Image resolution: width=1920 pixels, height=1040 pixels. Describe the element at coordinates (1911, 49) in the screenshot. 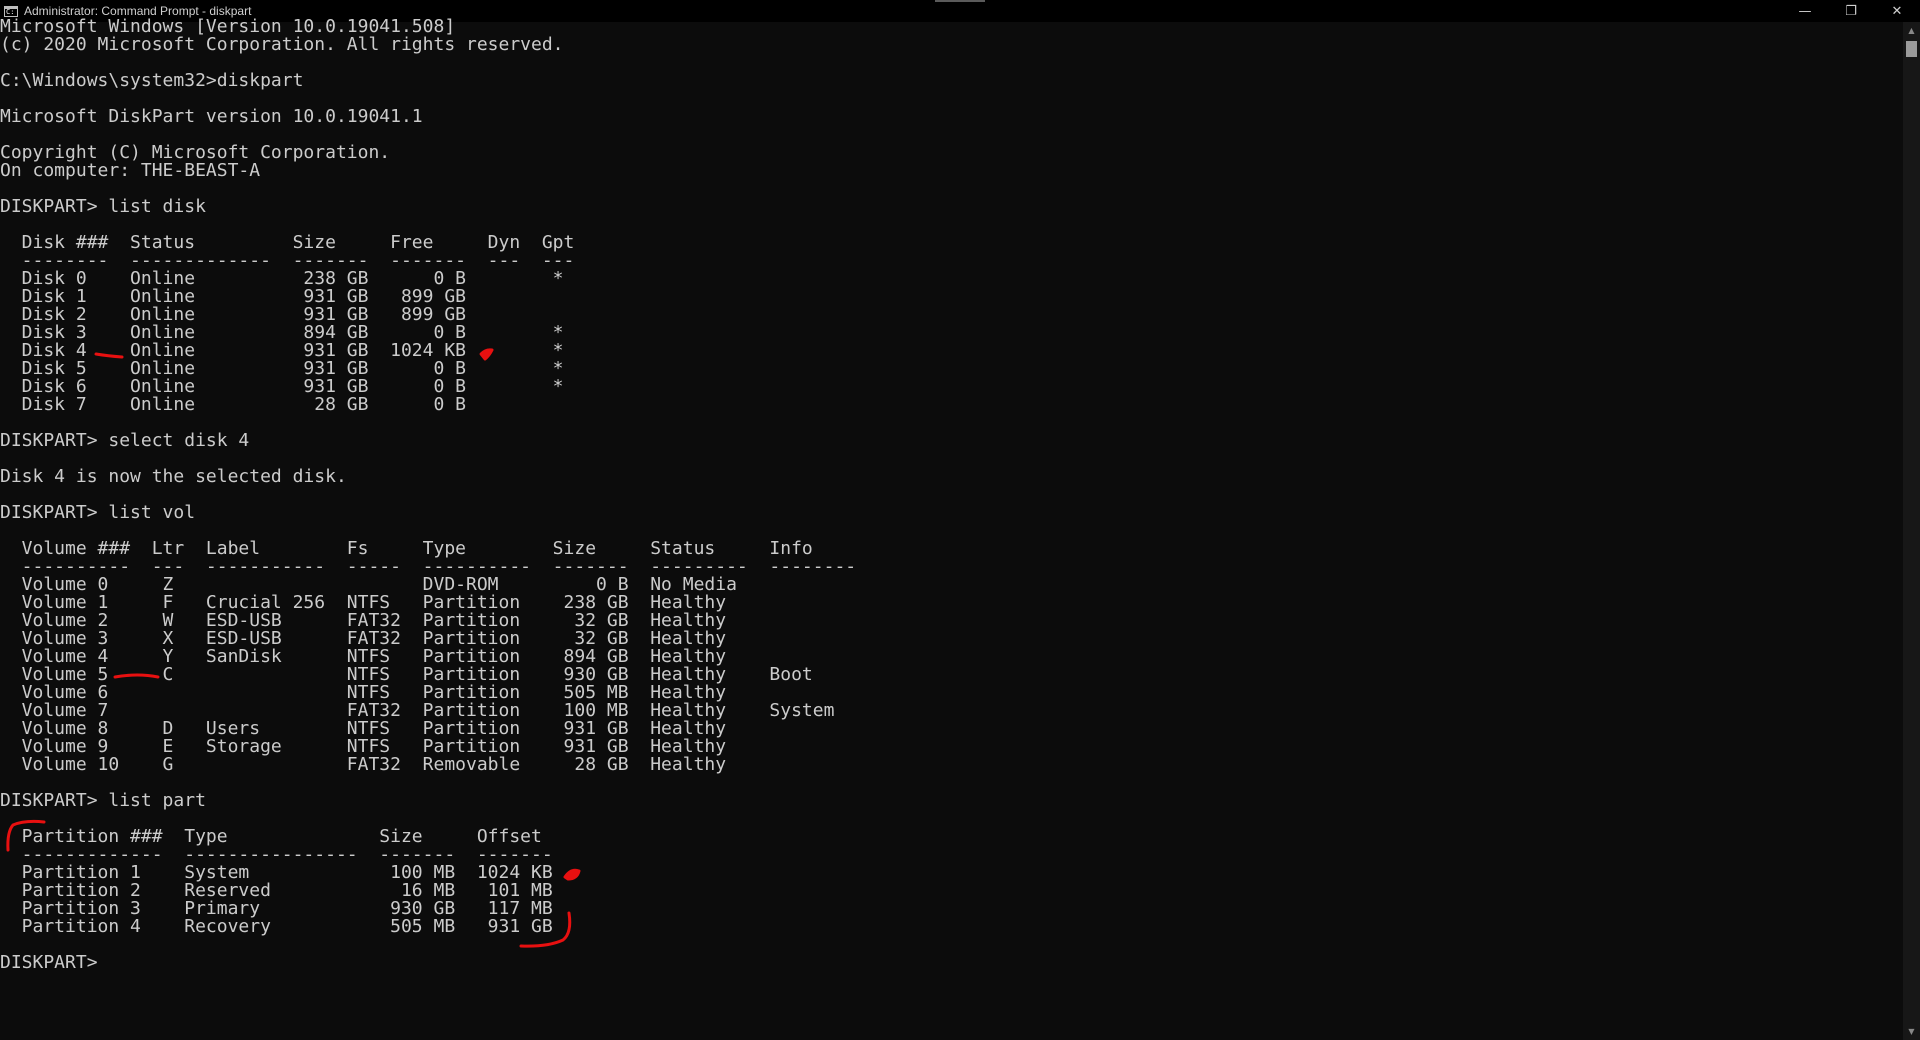

I see `scrollbar-thumb` at that location.